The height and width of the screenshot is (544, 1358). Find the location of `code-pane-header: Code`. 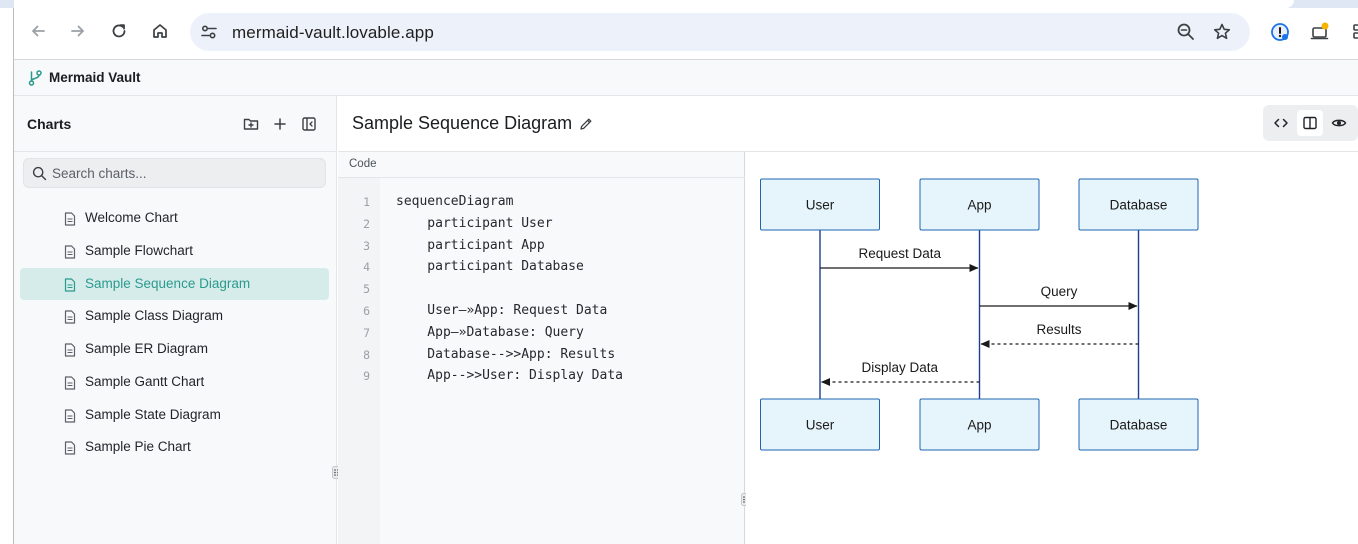

code-pane-header: Code is located at coordinates (541, 165).